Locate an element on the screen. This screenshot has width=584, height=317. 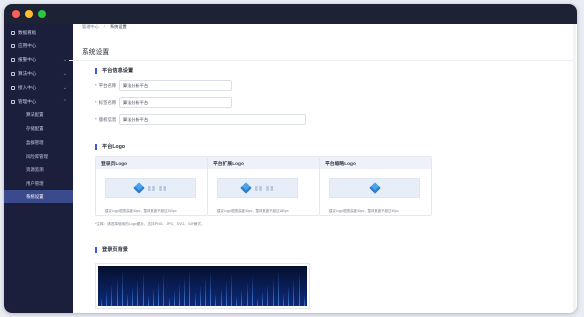
sidebar-subitem-box-management: 盒群管理 is located at coordinates (38, 142).